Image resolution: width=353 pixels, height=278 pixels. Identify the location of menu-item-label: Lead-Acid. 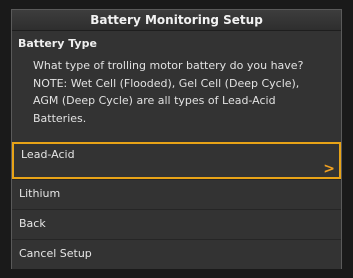
(48, 154).